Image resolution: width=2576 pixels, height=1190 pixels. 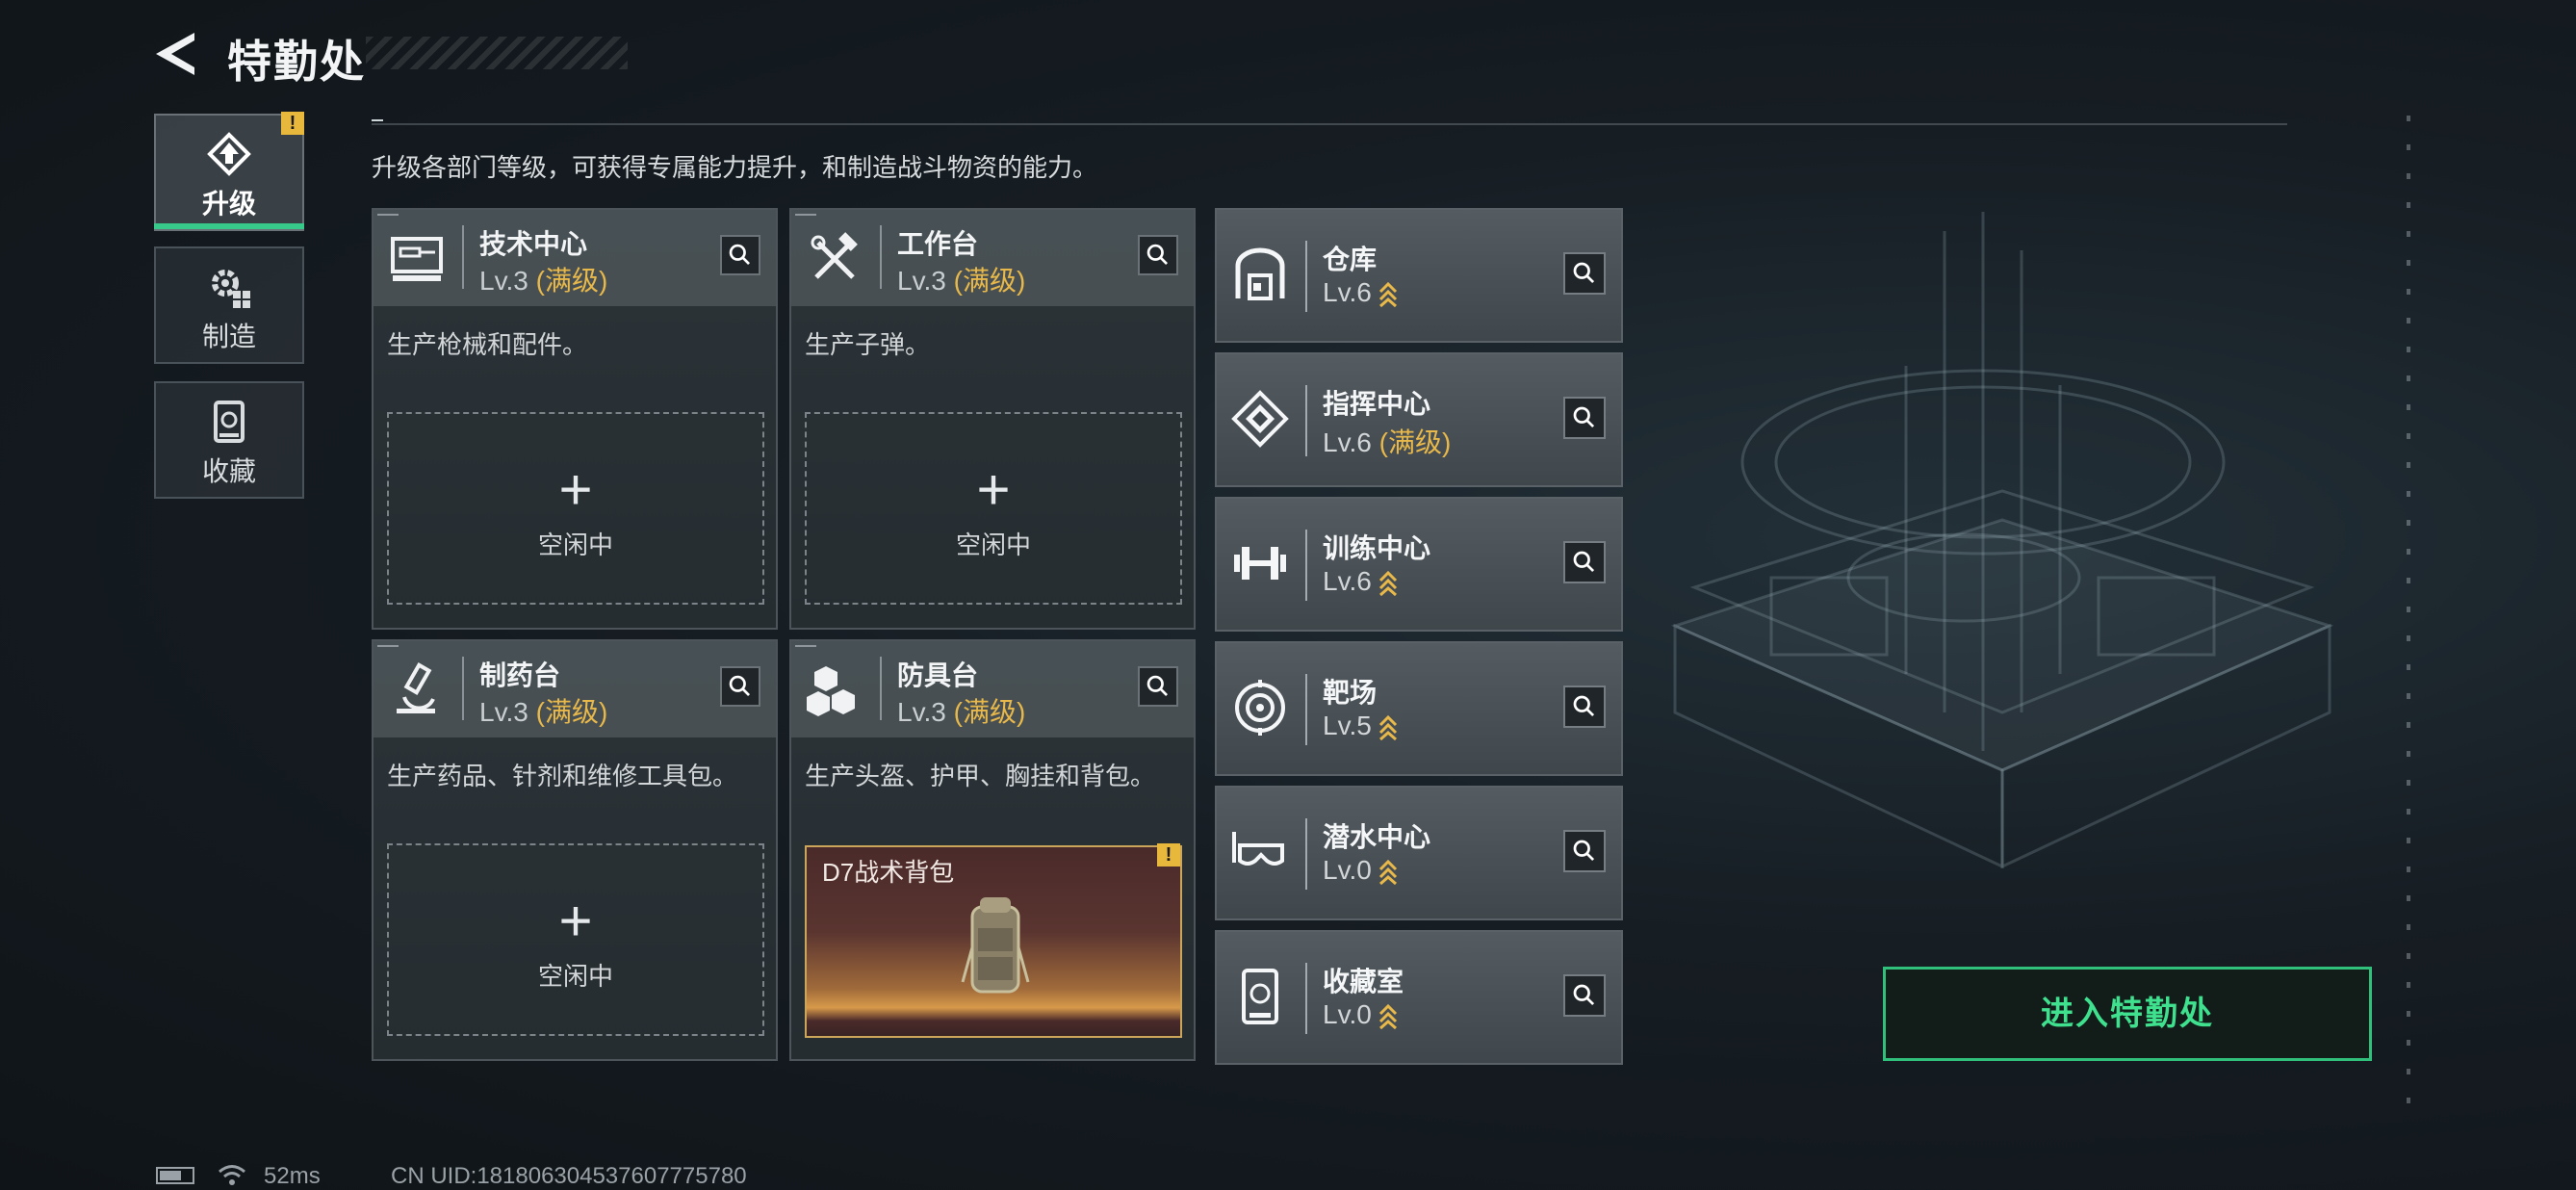 What do you see at coordinates (1348, 726) in the screenshot?
I see `level-value: Lv.5` at bounding box center [1348, 726].